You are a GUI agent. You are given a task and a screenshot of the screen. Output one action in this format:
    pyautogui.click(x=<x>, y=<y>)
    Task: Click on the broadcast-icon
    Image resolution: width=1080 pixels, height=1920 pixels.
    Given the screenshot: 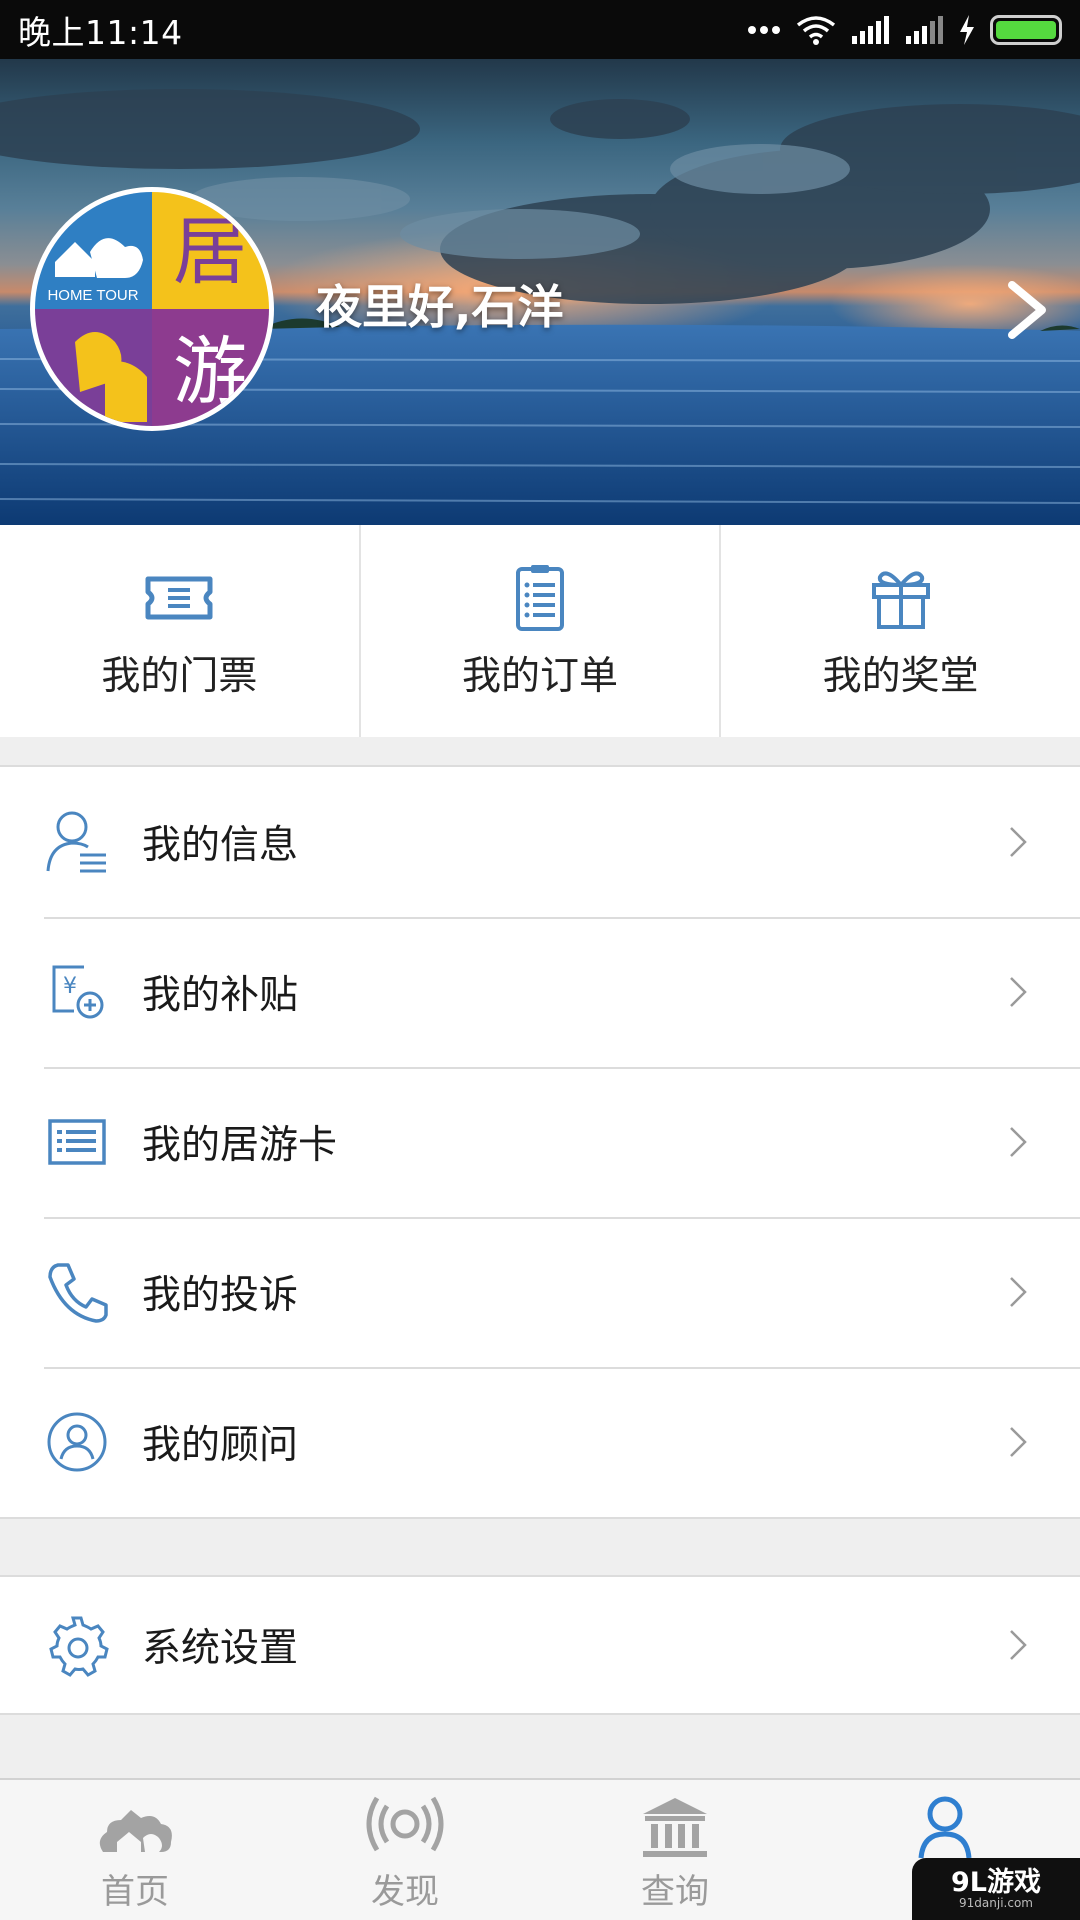 What is the action you would take?
    pyautogui.click(x=405, y=1824)
    